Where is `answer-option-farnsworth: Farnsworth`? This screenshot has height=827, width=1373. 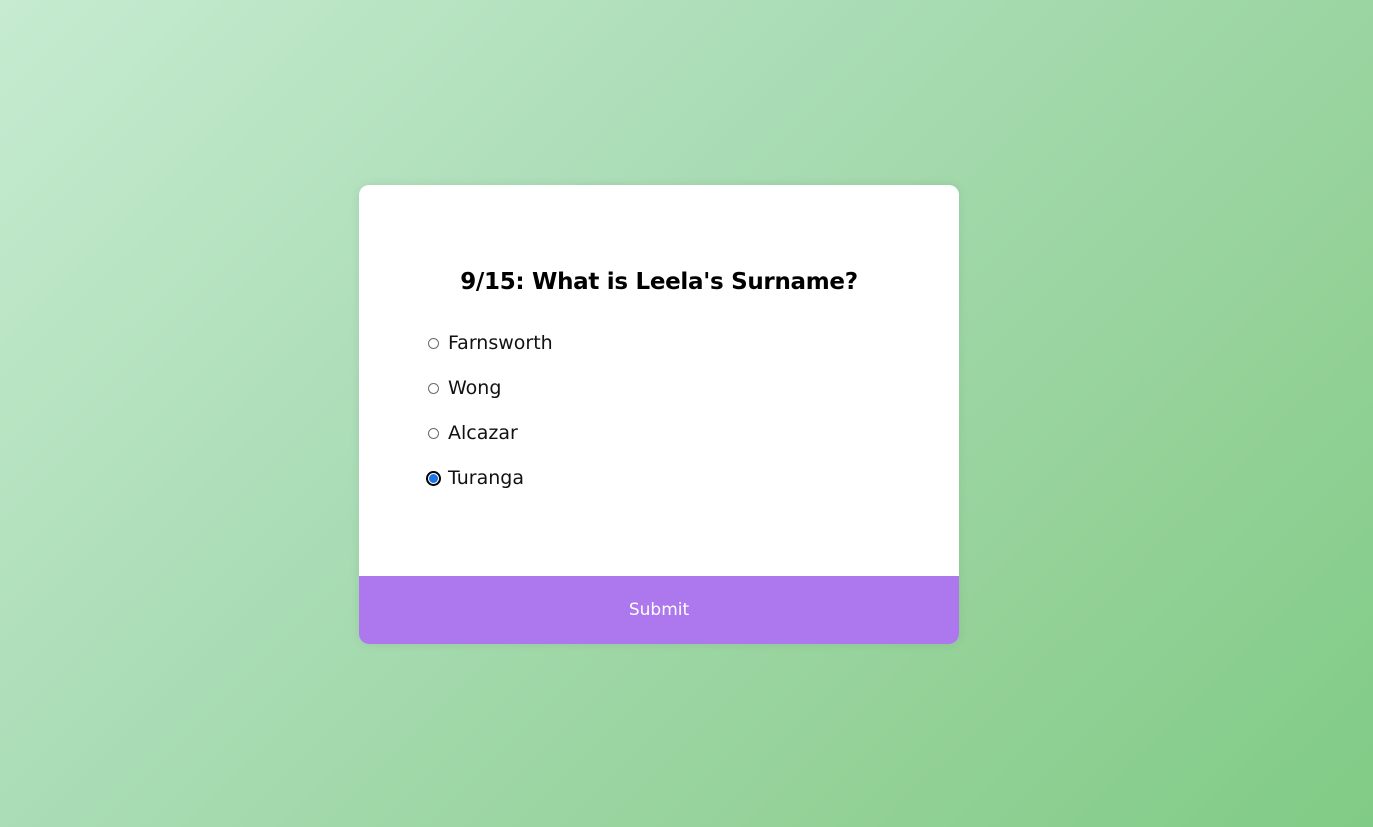
answer-option-farnsworth: Farnsworth is located at coordinates (659, 343).